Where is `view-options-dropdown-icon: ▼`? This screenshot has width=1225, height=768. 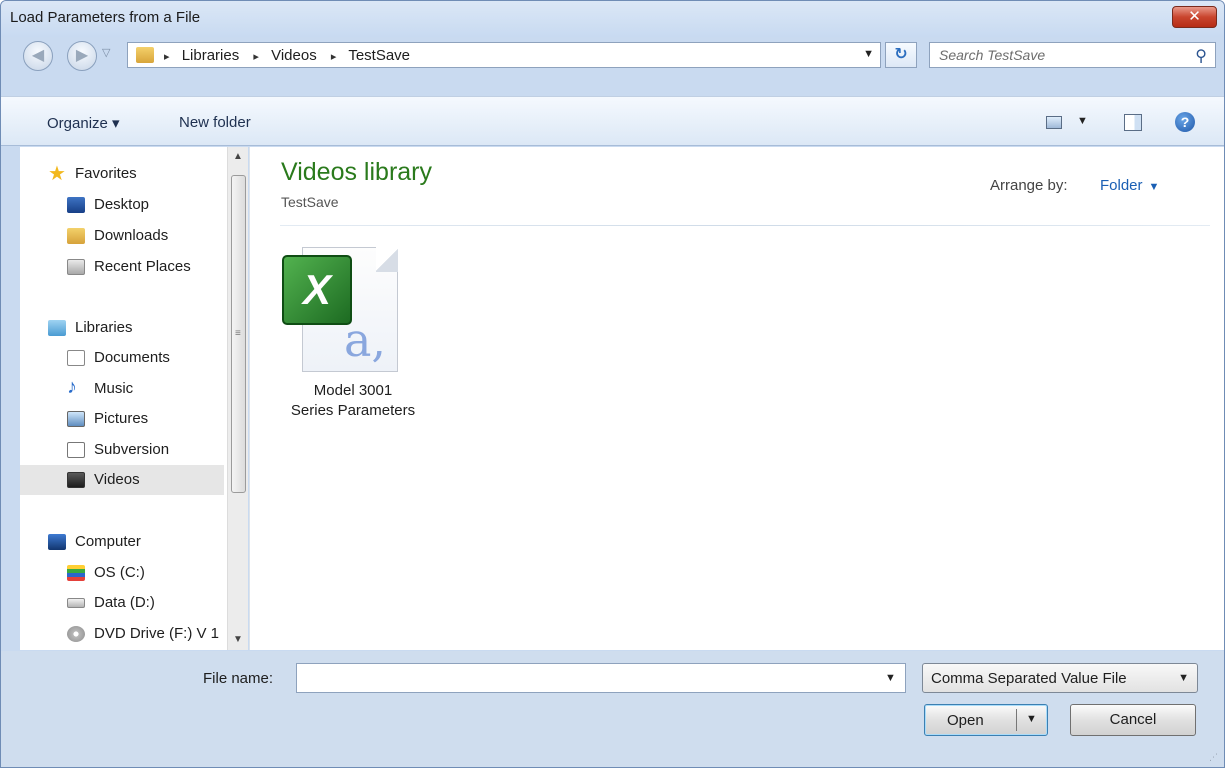 view-options-dropdown-icon: ▼ is located at coordinates (1082, 121).